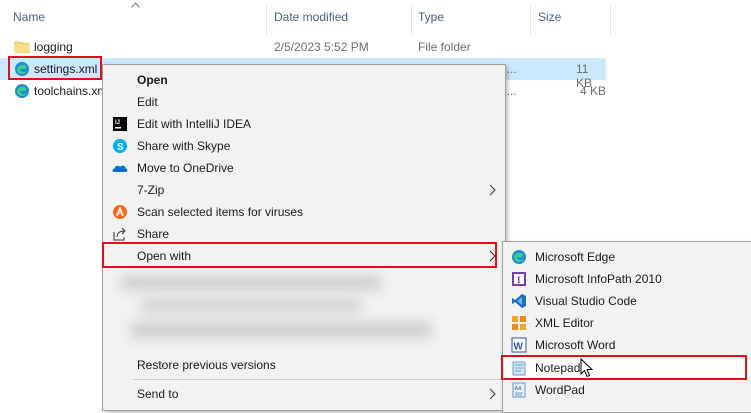 This screenshot has width=751, height=413. Describe the element at coordinates (304, 365) in the screenshot. I see `menu-item-restore-previous-versions: Restore previous versions` at that location.